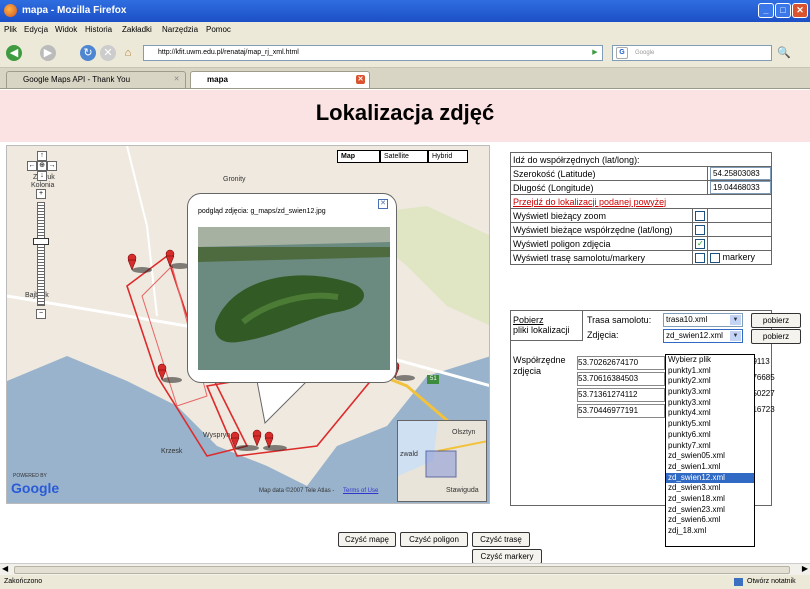  Describe the element at coordinates (739, 257) in the screenshot. I see `markers-label: markery` at that location.